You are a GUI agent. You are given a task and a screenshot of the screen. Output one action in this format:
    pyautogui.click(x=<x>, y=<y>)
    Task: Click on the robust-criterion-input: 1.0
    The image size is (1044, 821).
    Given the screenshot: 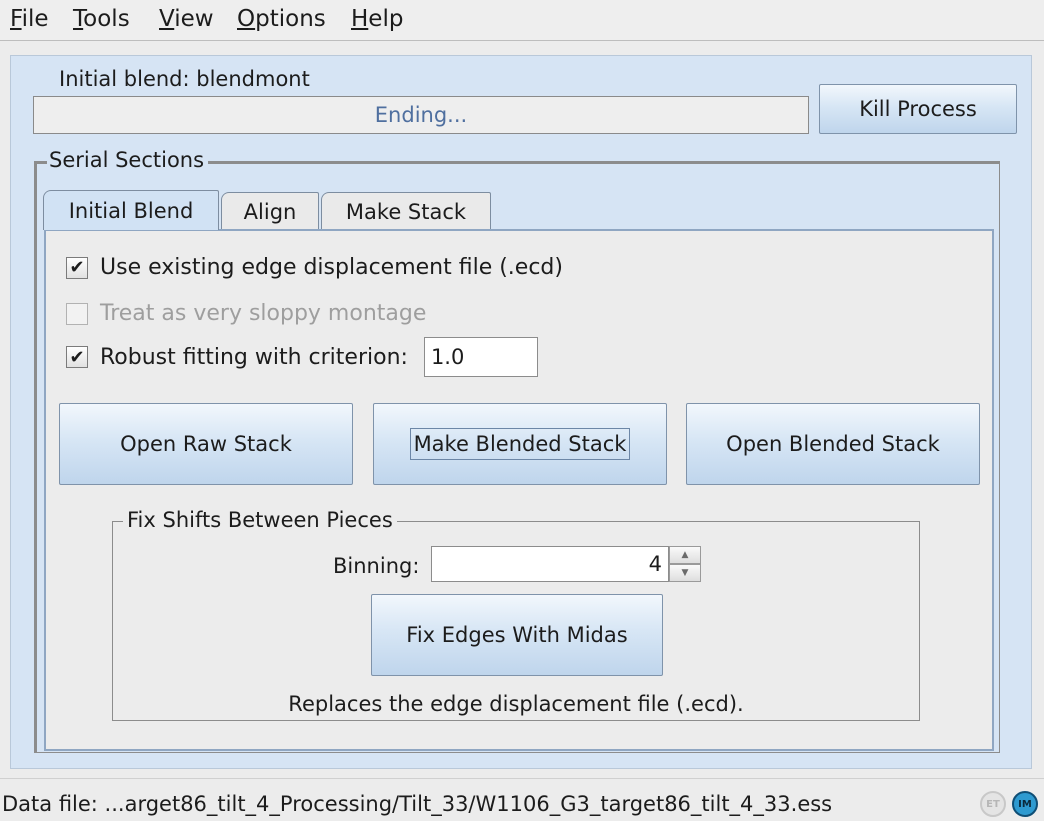 What is the action you would take?
    pyautogui.click(x=480, y=357)
    